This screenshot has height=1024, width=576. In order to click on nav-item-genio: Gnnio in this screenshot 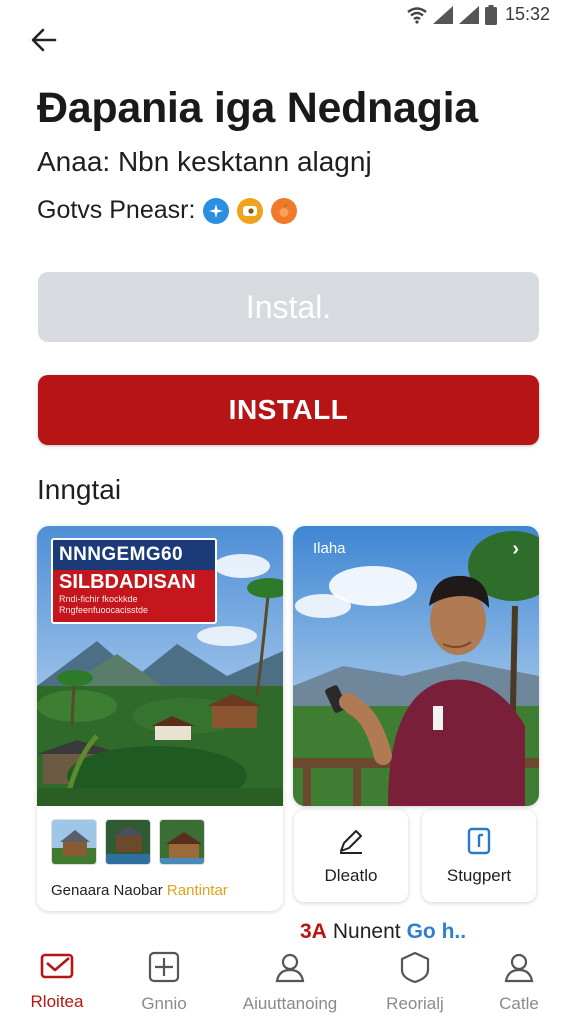, I will do `click(164, 982)`.